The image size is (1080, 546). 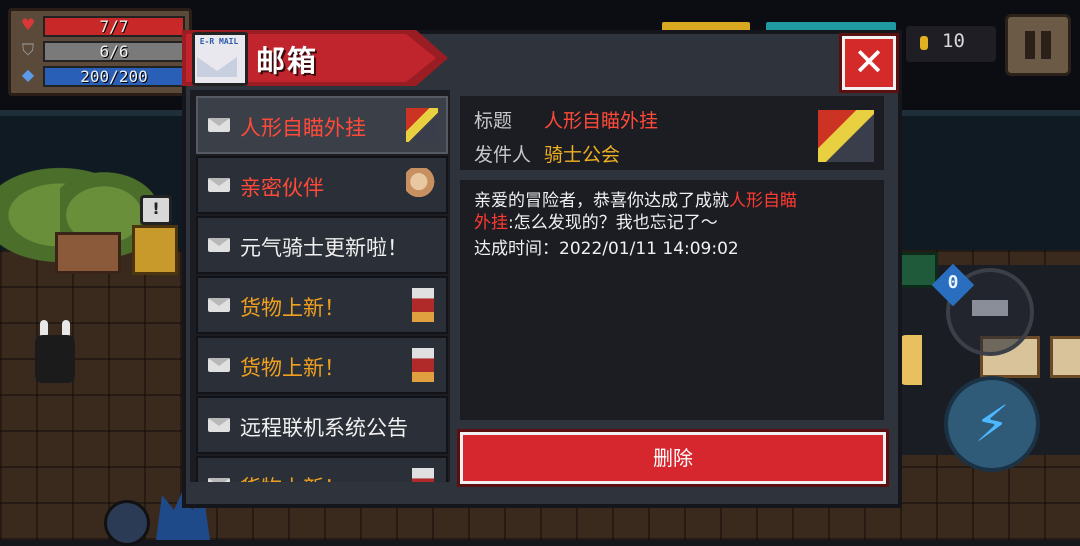 I want to click on armor-bar: 6/6, so click(x=114, y=51).